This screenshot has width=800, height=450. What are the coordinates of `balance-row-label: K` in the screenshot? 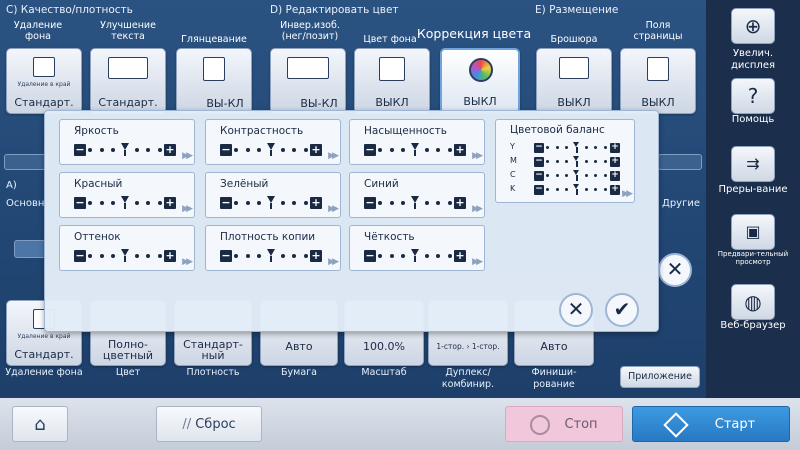 It's located at (513, 188).